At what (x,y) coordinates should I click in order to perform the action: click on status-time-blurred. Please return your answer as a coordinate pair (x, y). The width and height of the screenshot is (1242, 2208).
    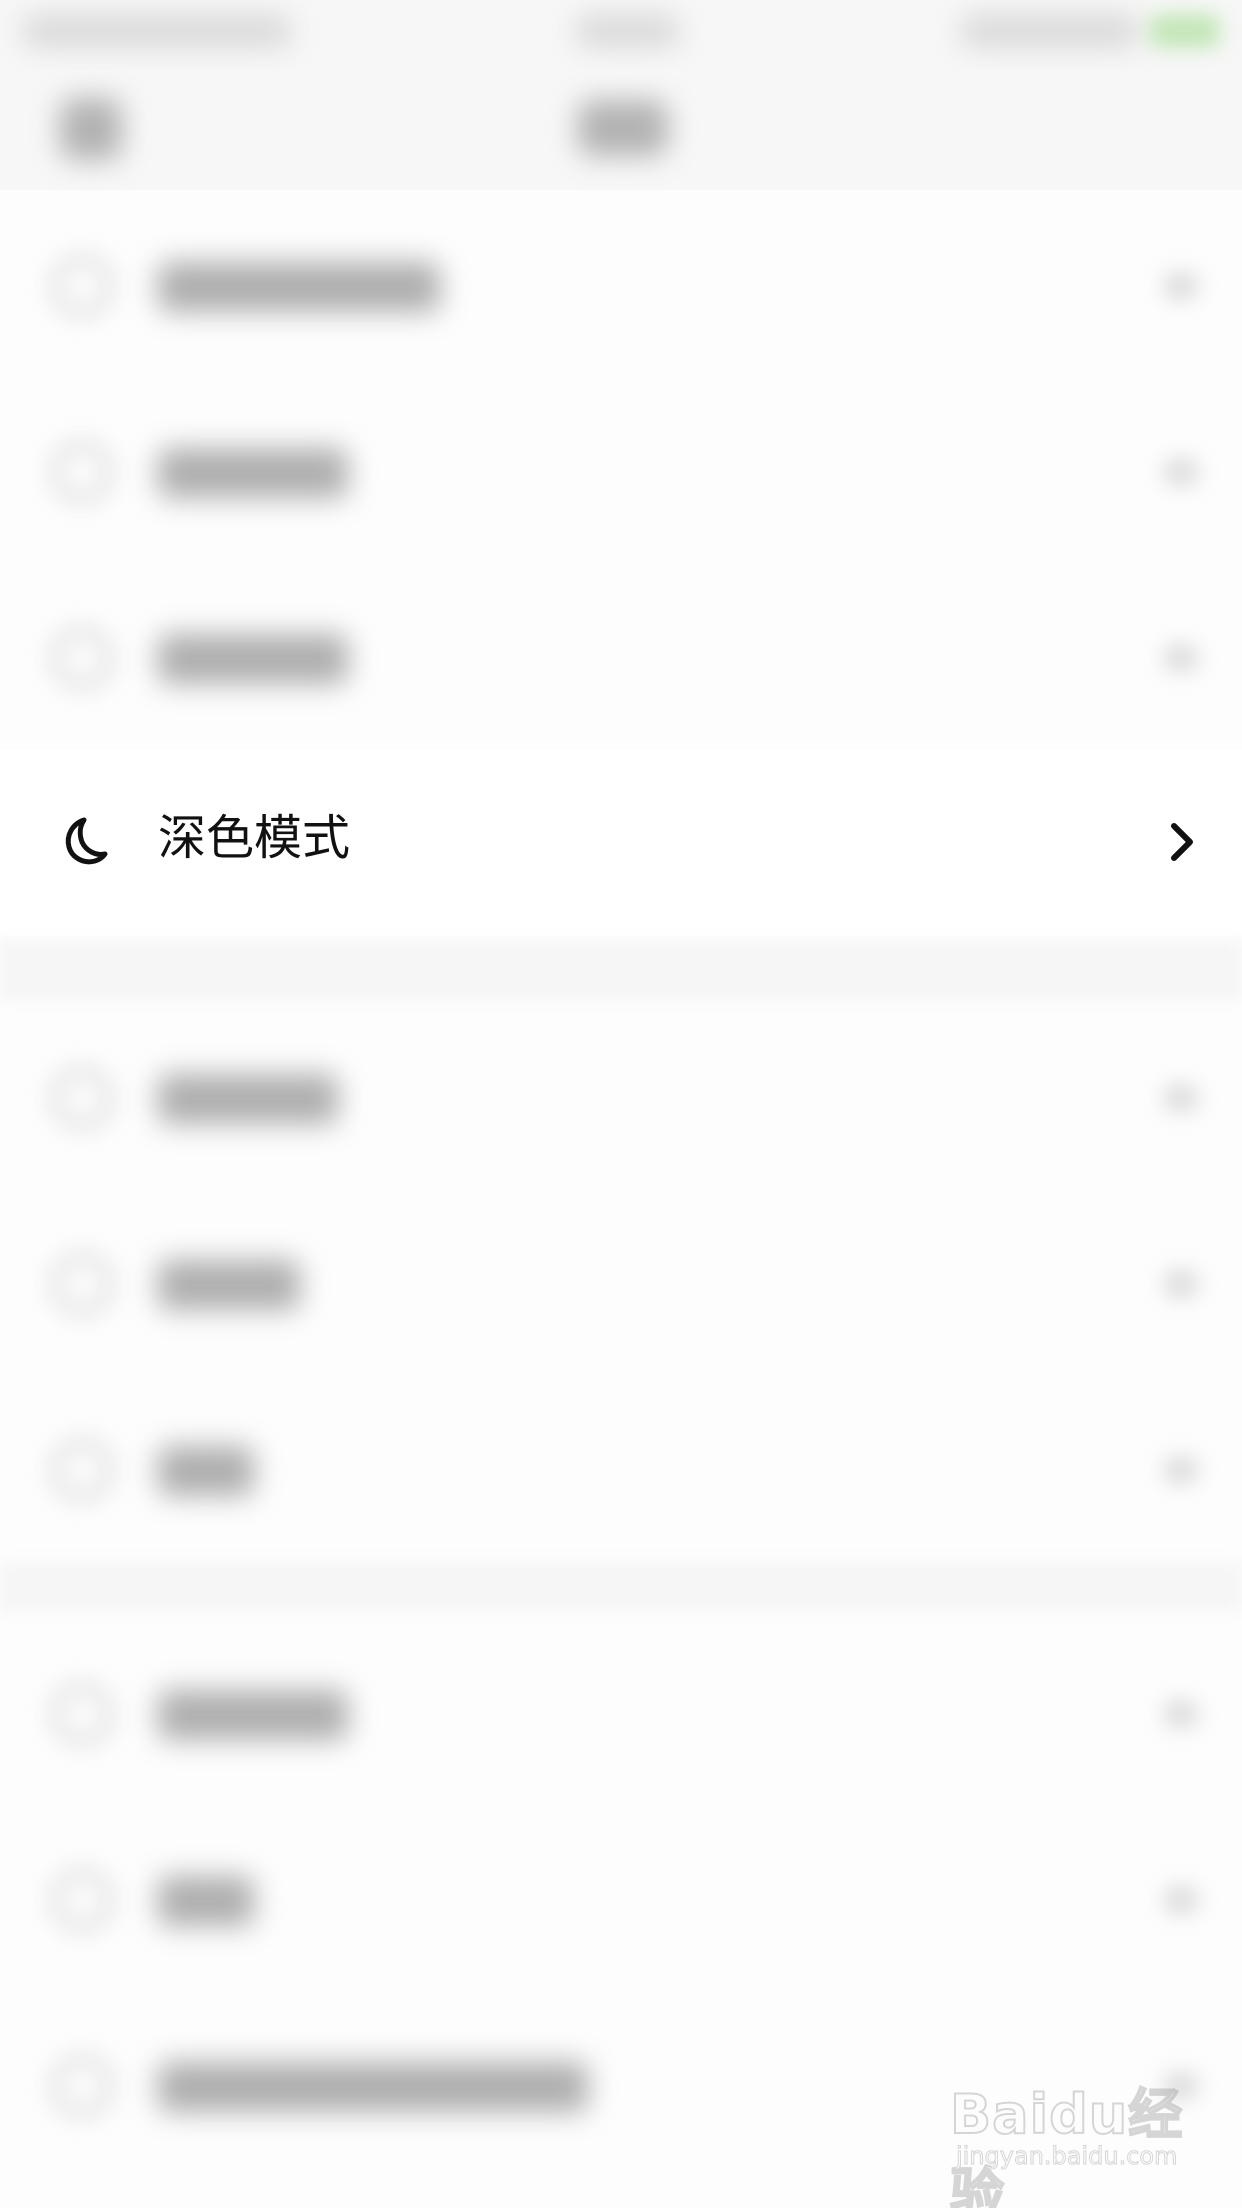
    Looking at the image, I should click on (627, 31).